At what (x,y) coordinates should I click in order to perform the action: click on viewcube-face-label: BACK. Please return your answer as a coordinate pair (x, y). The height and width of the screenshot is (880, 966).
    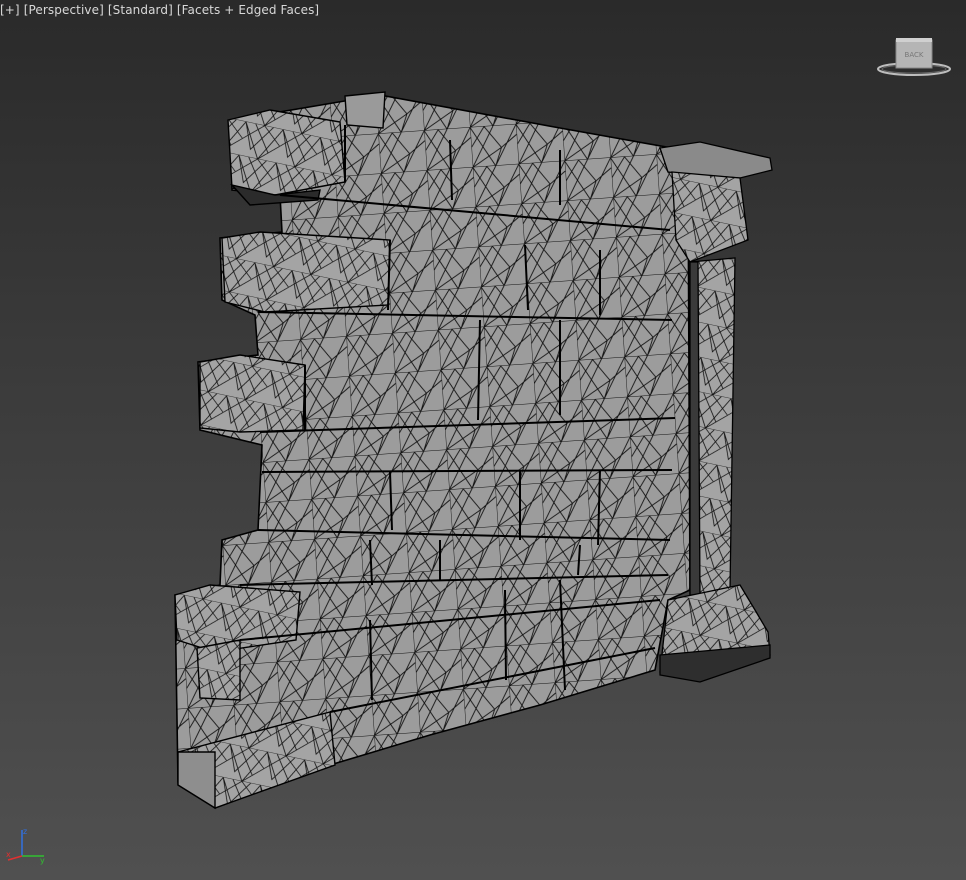
    Looking at the image, I should click on (914, 55).